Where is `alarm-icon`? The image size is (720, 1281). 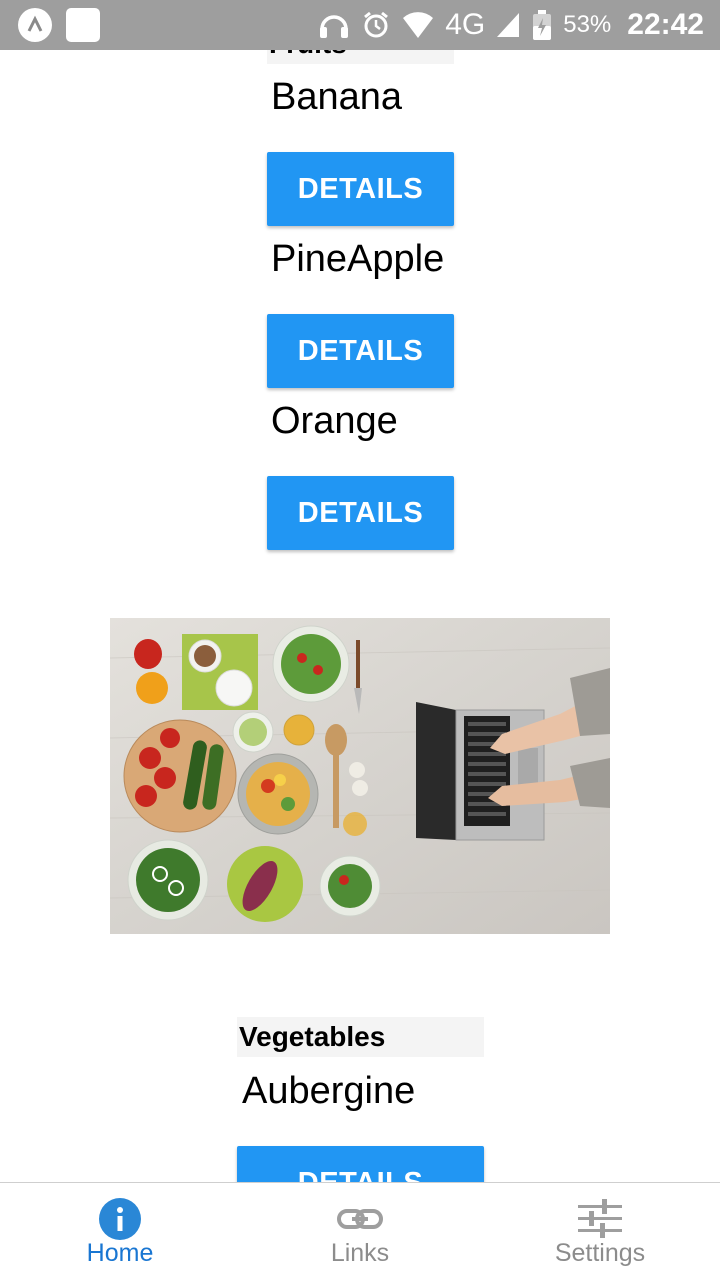
alarm-icon is located at coordinates (376, 24).